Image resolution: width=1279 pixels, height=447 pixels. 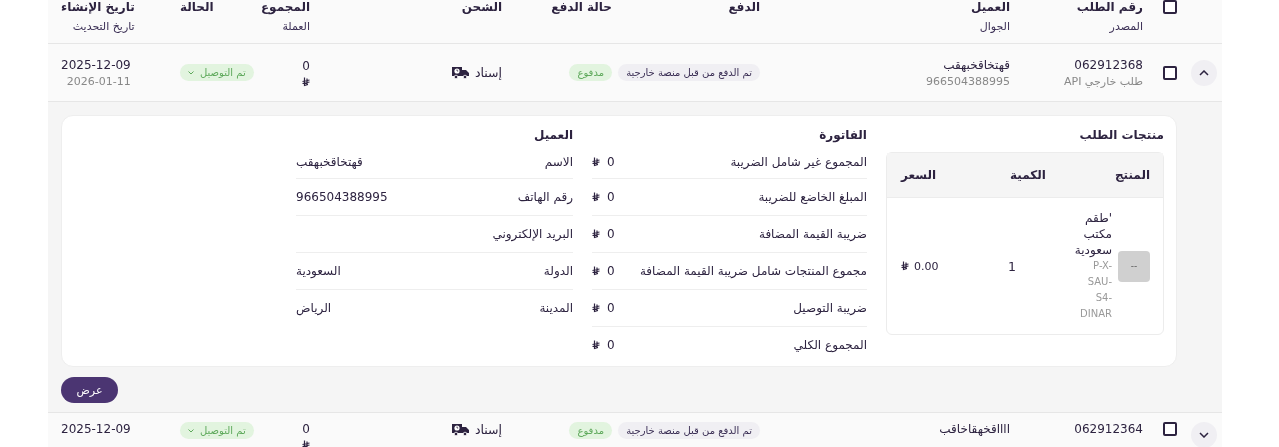 What do you see at coordinates (744, 7) in the screenshot?
I see `column-header: الدفع` at bounding box center [744, 7].